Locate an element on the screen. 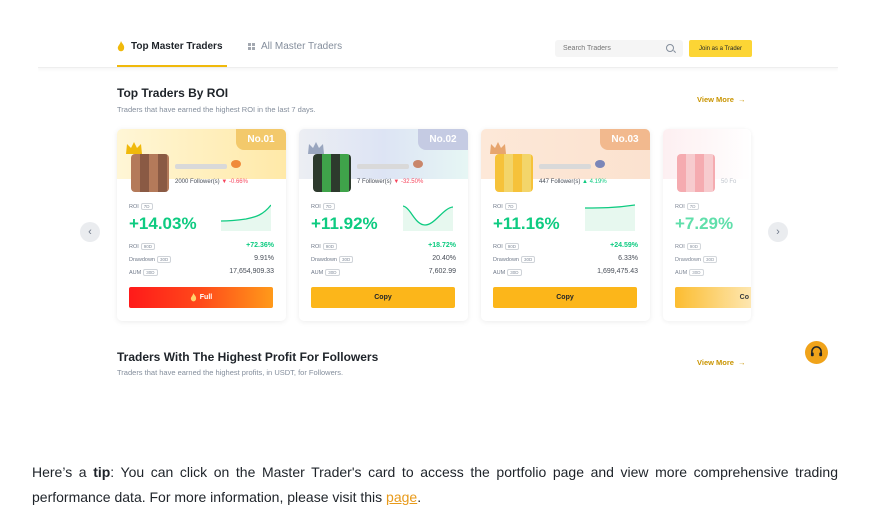 The height and width of the screenshot is (520, 896). roi-value: +11.92% is located at coordinates (344, 223).